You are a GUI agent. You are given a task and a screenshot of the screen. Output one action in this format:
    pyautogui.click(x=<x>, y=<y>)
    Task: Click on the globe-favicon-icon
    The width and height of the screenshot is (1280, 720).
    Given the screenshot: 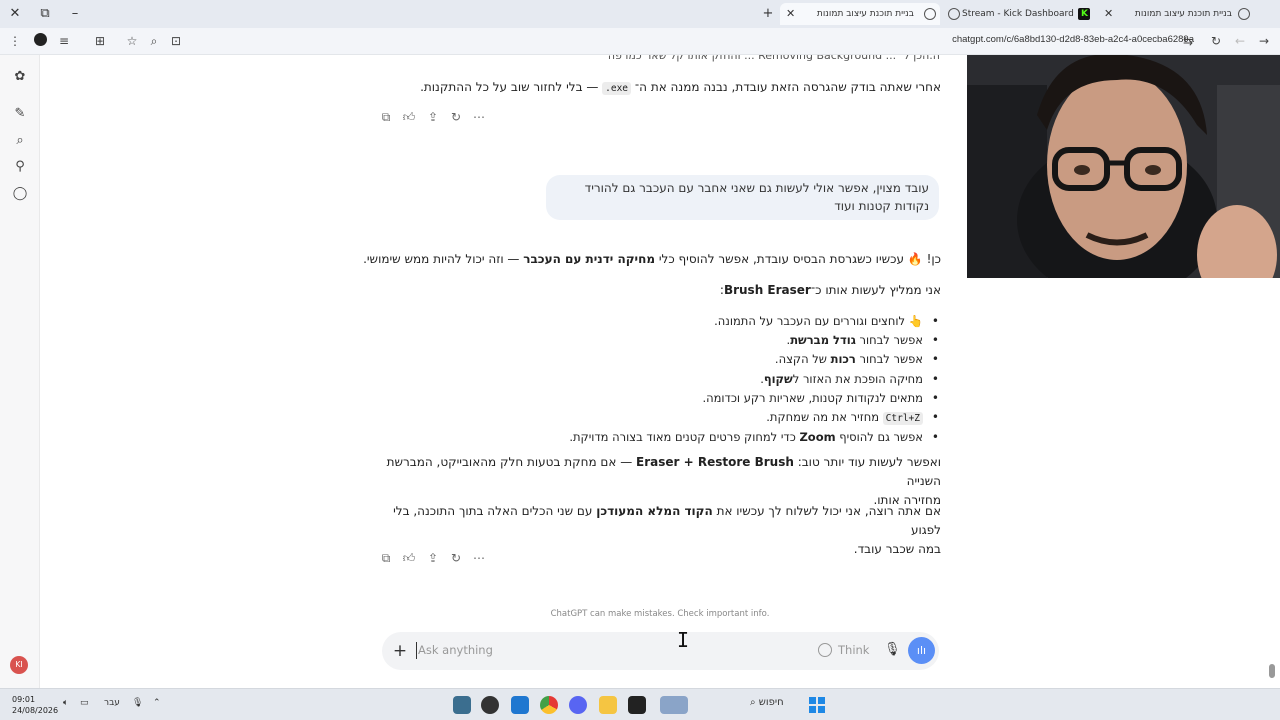 What is the action you would take?
    pyautogui.click(x=954, y=14)
    